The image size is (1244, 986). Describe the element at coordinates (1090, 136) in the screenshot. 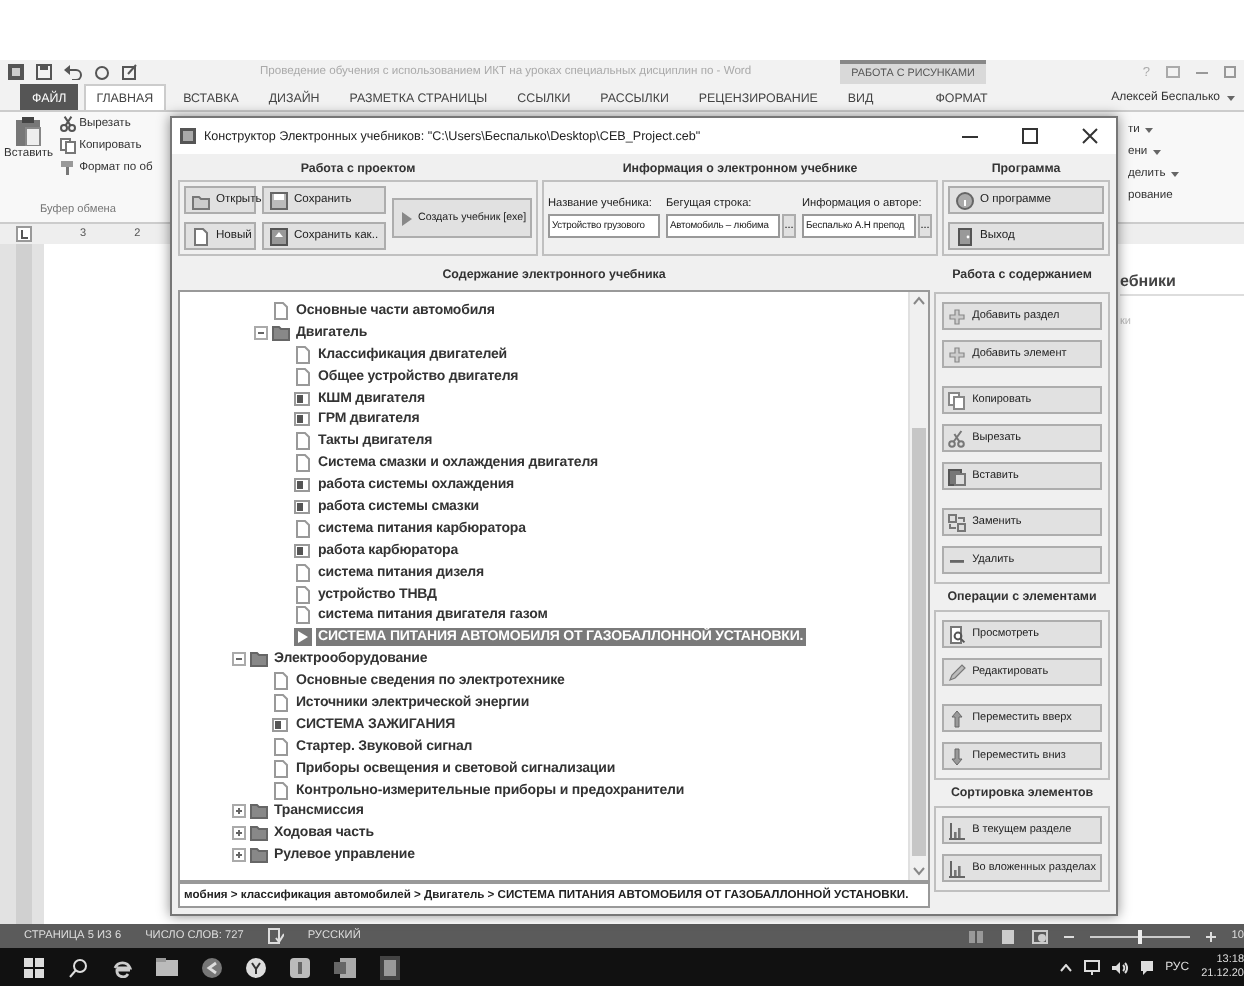

I see `close-icon` at that location.